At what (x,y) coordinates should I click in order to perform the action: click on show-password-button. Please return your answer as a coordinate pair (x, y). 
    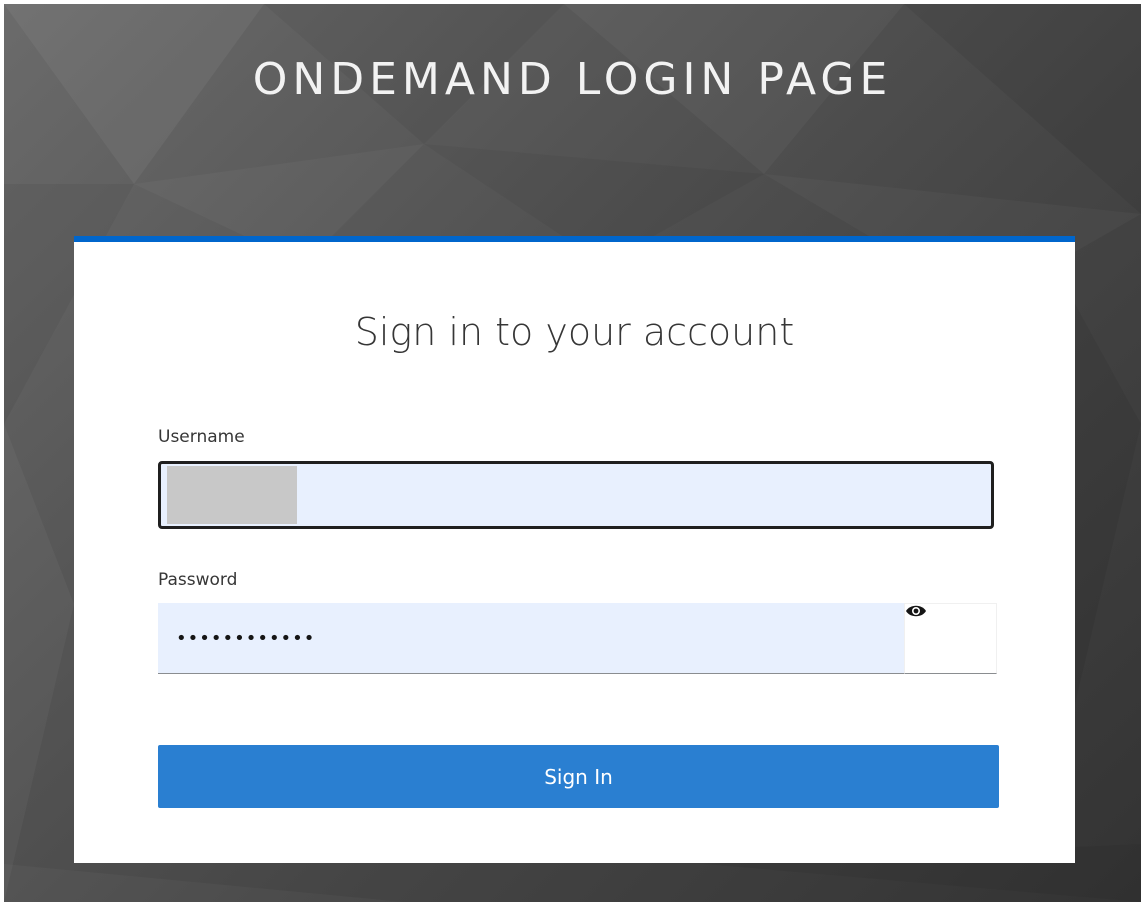
    Looking at the image, I should click on (950, 638).